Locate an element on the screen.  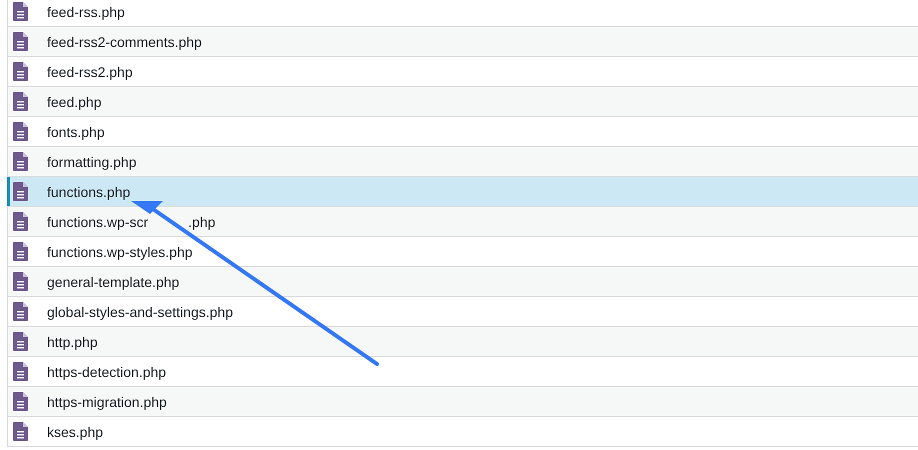
file-name: feed.php is located at coordinates (74, 102).